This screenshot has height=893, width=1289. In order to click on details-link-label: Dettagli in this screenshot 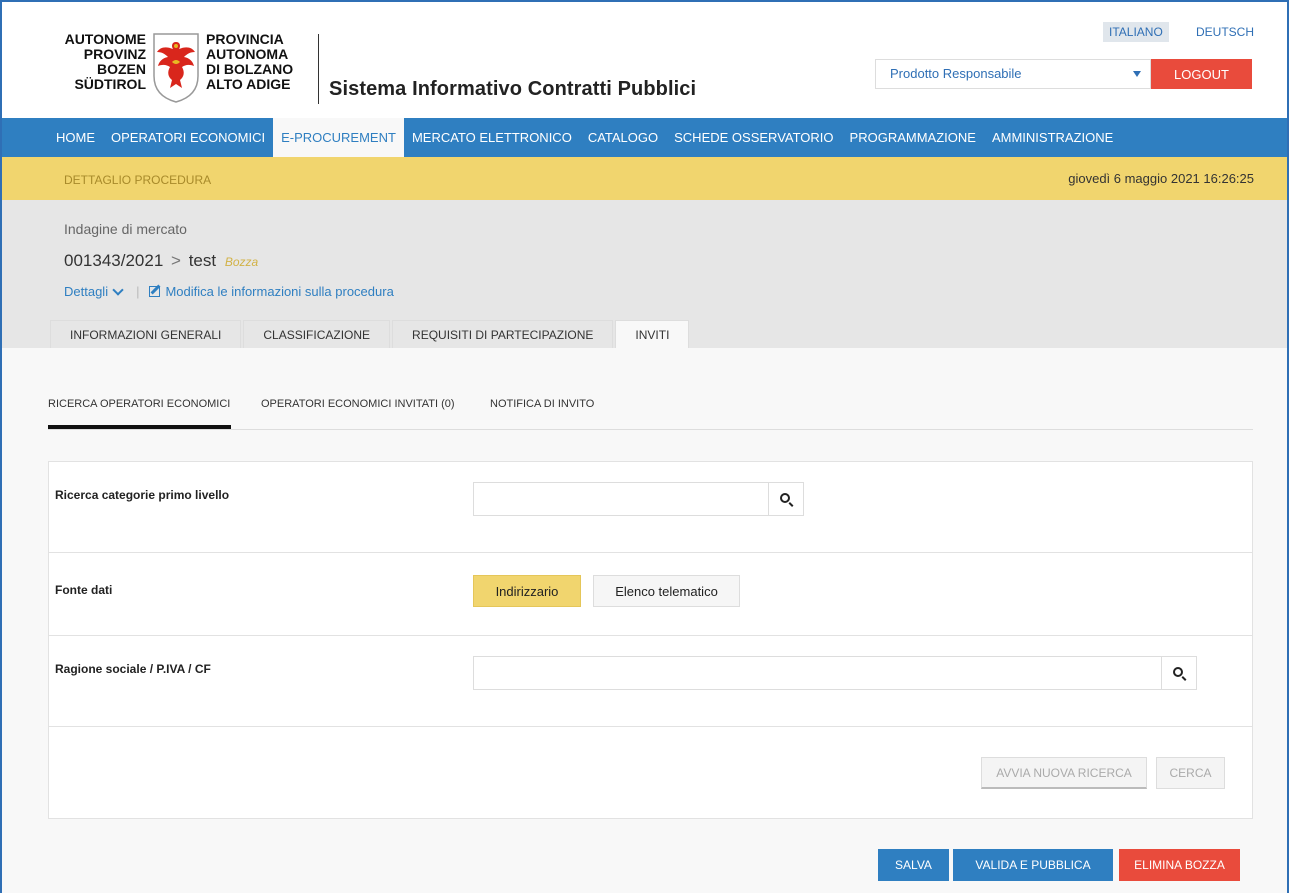, I will do `click(86, 291)`.